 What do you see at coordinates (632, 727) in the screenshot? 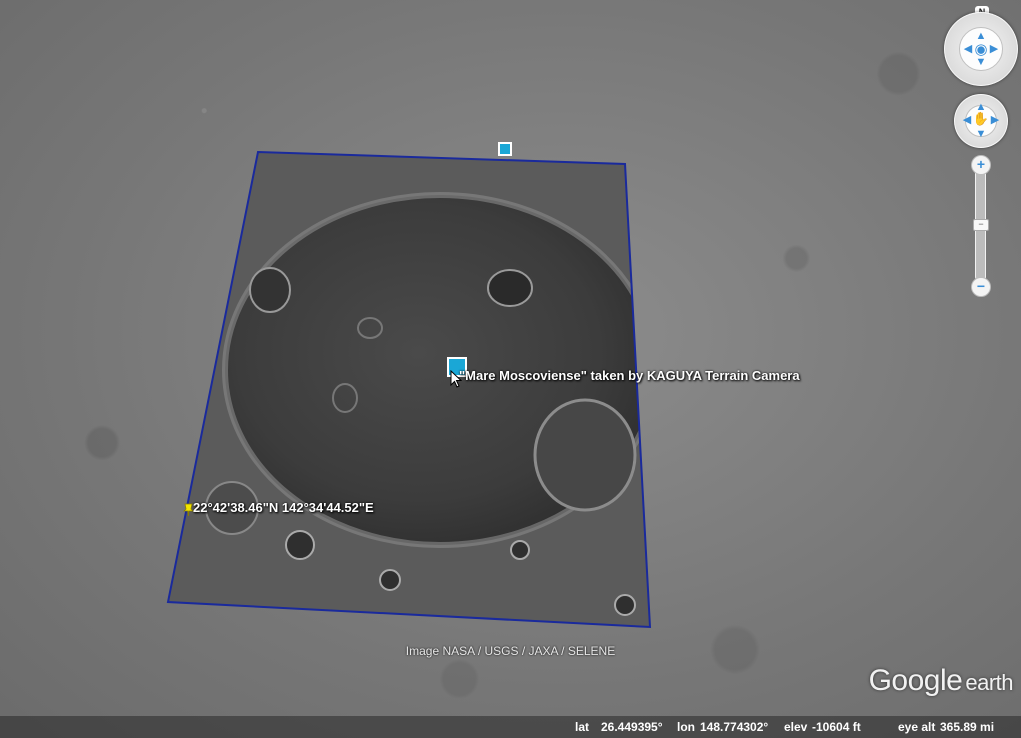
I see `lat-value: 26.449395°` at bounding box center [632, 727].